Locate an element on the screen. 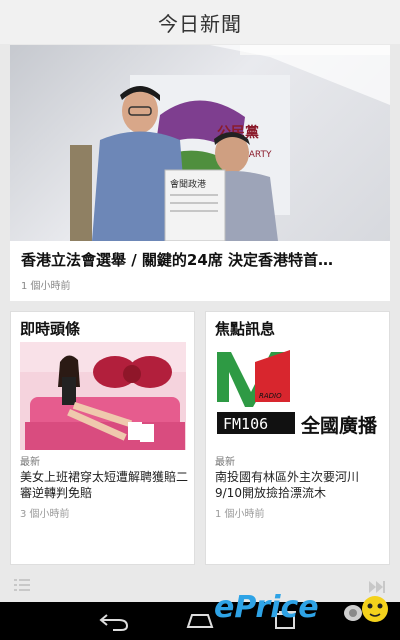  eprice-watermark: ePrice is located at coordinates (266, 607).